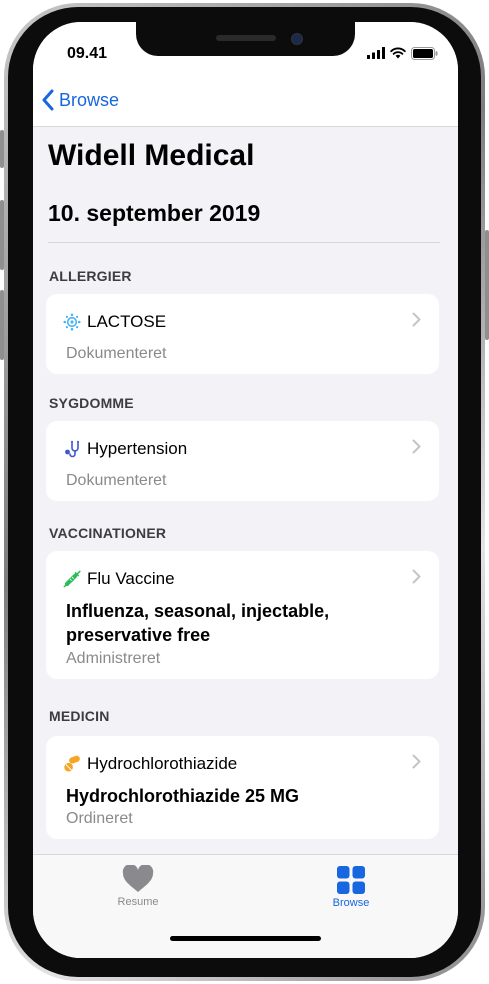 The image size is (489, 984). I want to click on allergy-name: LACTOSE, so click(127, 321).